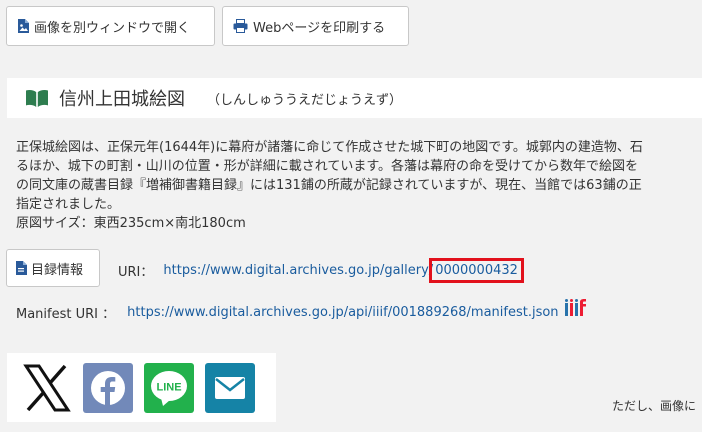 Image resolution: width=702 pixels, height=432 pixels. I want to click on record-title-bar: 信州上田城絵図 （しんしゅううえだじょうえず）, so click(354, 98).